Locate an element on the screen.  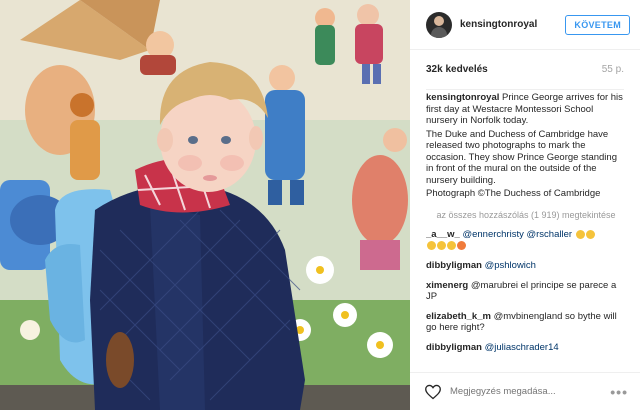
avatar is located at coordinates (439, 24).